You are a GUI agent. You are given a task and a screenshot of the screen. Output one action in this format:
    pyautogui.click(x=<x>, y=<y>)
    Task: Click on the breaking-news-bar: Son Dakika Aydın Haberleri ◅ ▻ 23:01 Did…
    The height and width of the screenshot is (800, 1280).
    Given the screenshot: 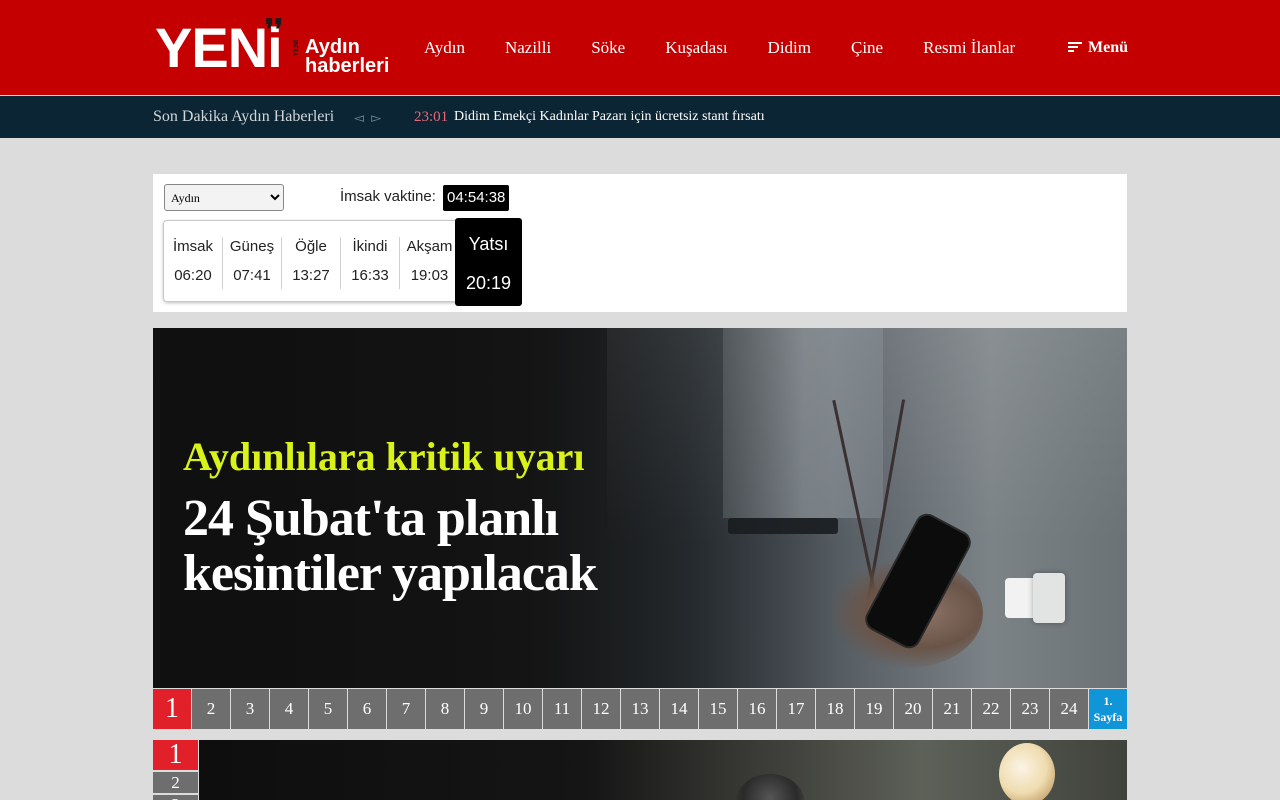 What is the action you would take?
    pyautogui.click(x=640, y=117)
    